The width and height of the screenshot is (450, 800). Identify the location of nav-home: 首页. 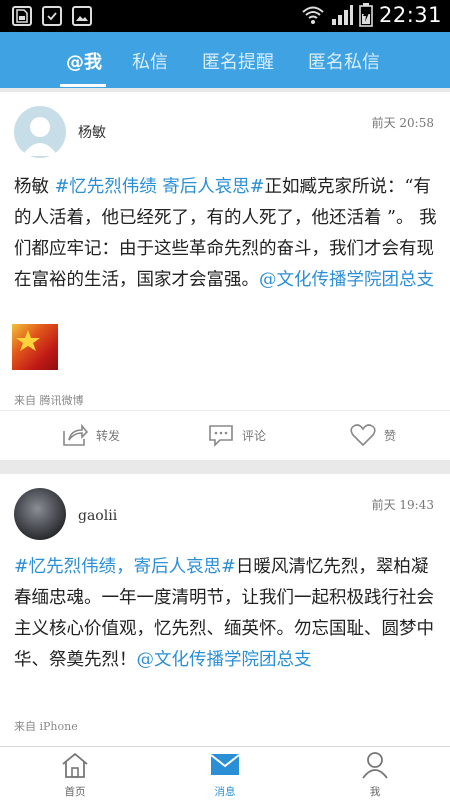
(75, 775).